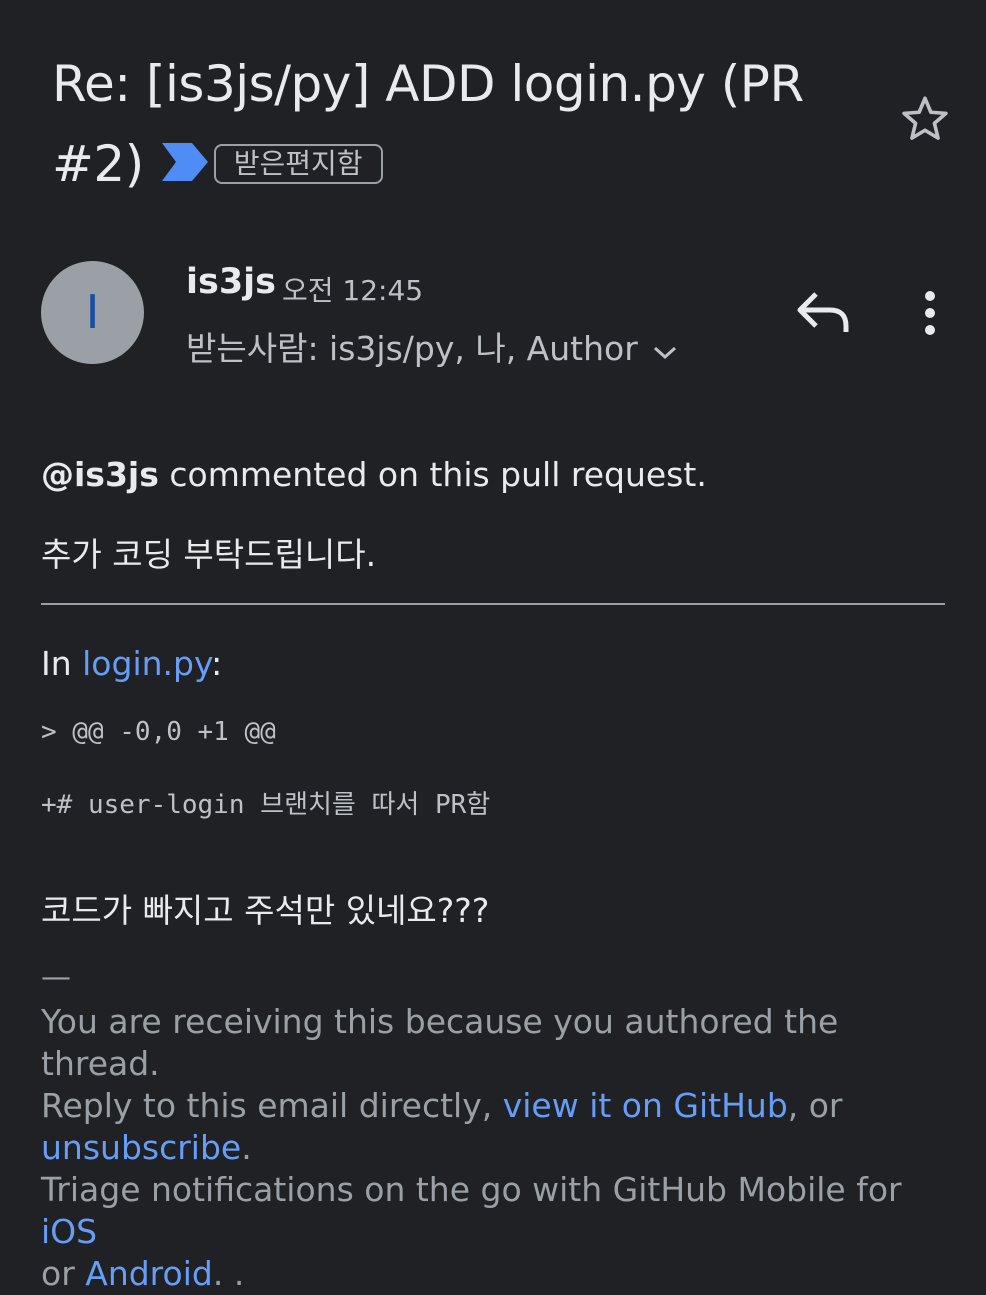 The height and width of the screenshot is (1295, 986). What do you see at coordinates (815, 1105) in the screenshot?
I see `footer-or-text: , or` at bounding box center [815, 1105].